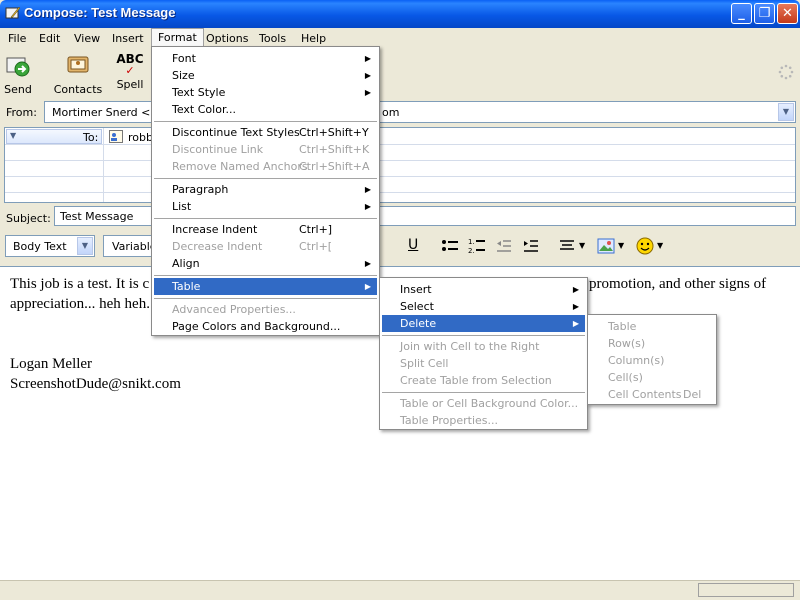  What do you see at coordinates (741, 13) in the screenshot?
I see `minimize-button: _` at bounding box center [741, 13].